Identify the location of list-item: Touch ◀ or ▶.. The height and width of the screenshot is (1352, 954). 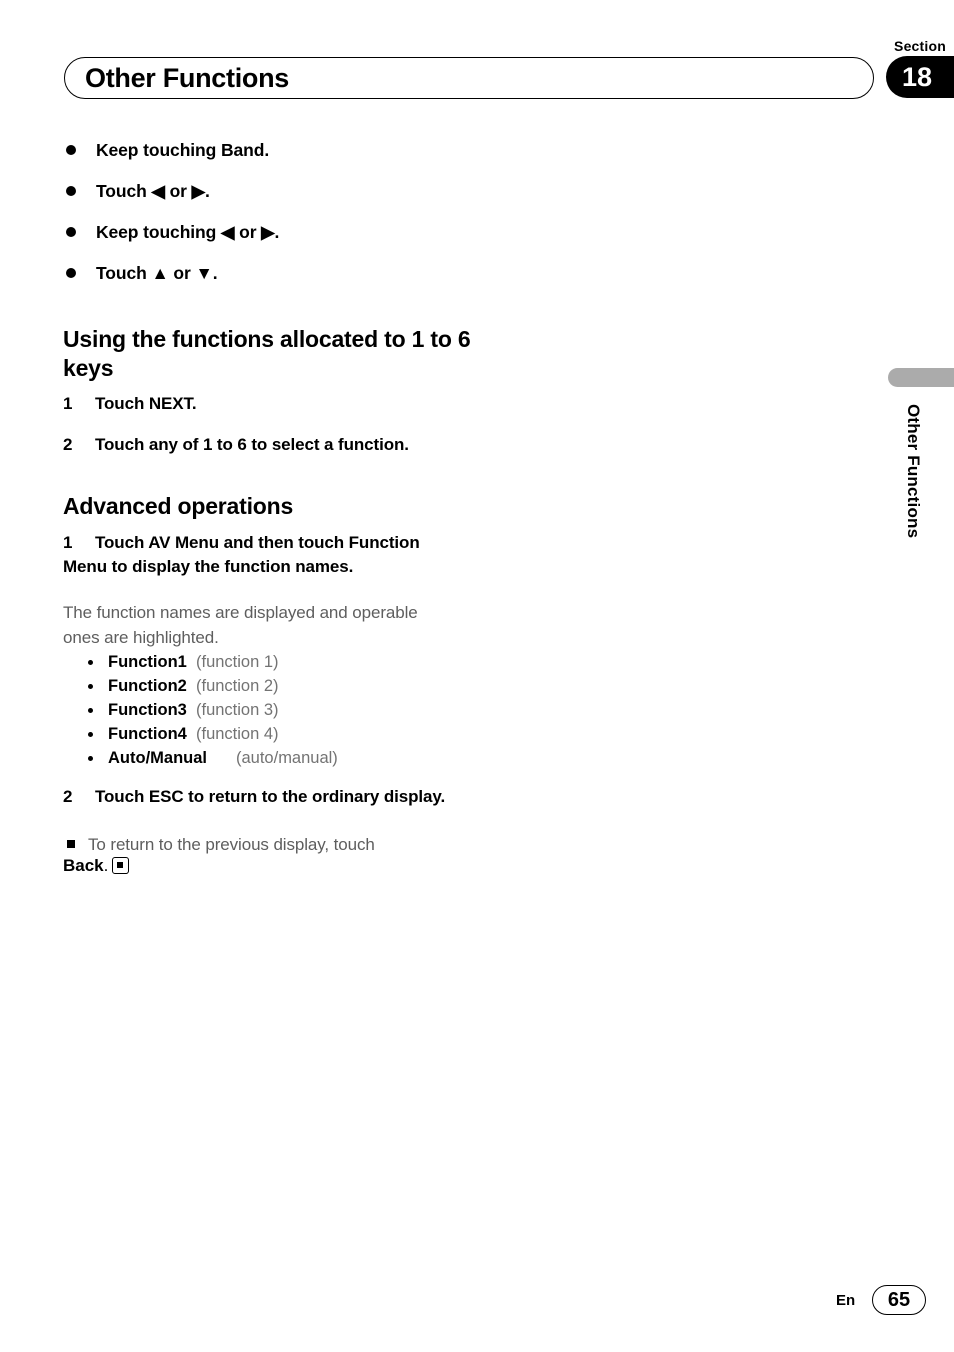
(284, 201).